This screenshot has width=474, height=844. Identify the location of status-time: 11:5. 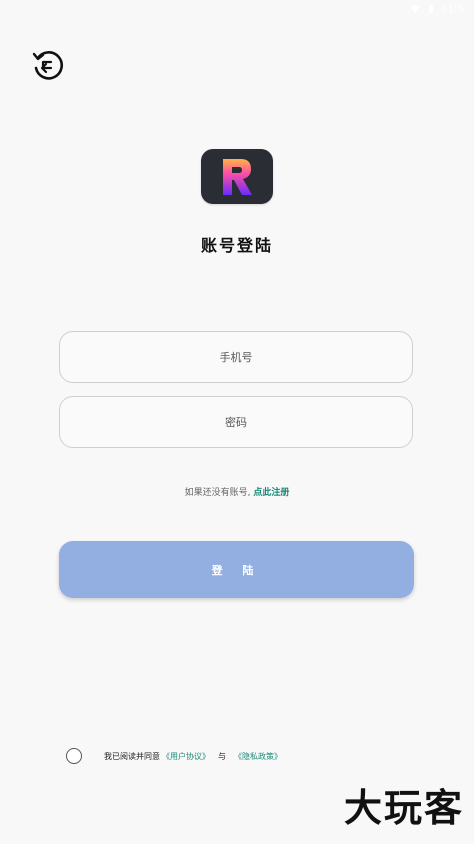
(452, 9).